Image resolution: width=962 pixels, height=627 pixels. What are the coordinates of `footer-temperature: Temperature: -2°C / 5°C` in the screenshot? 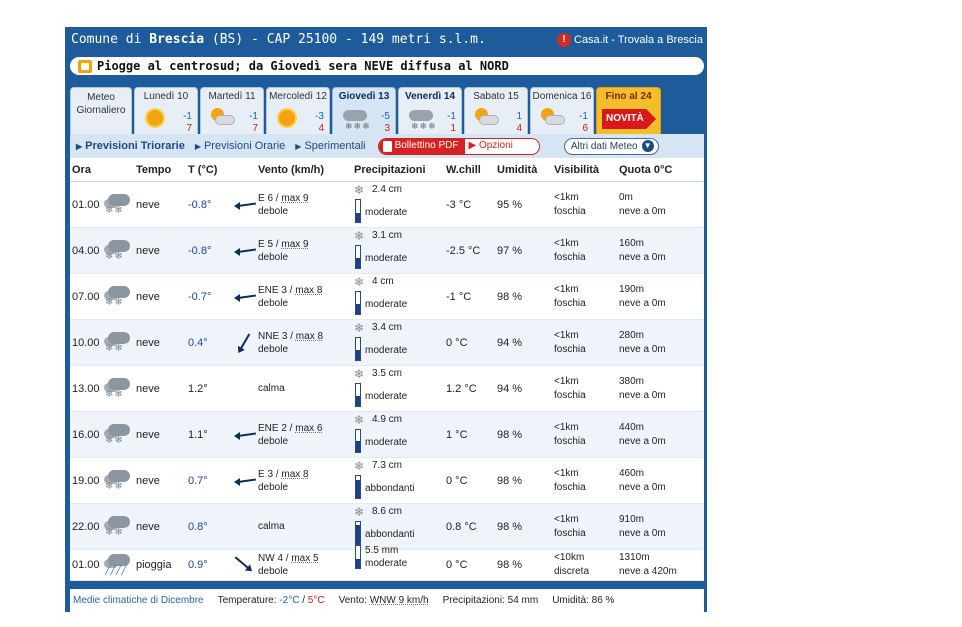 It's located at (271, 600).